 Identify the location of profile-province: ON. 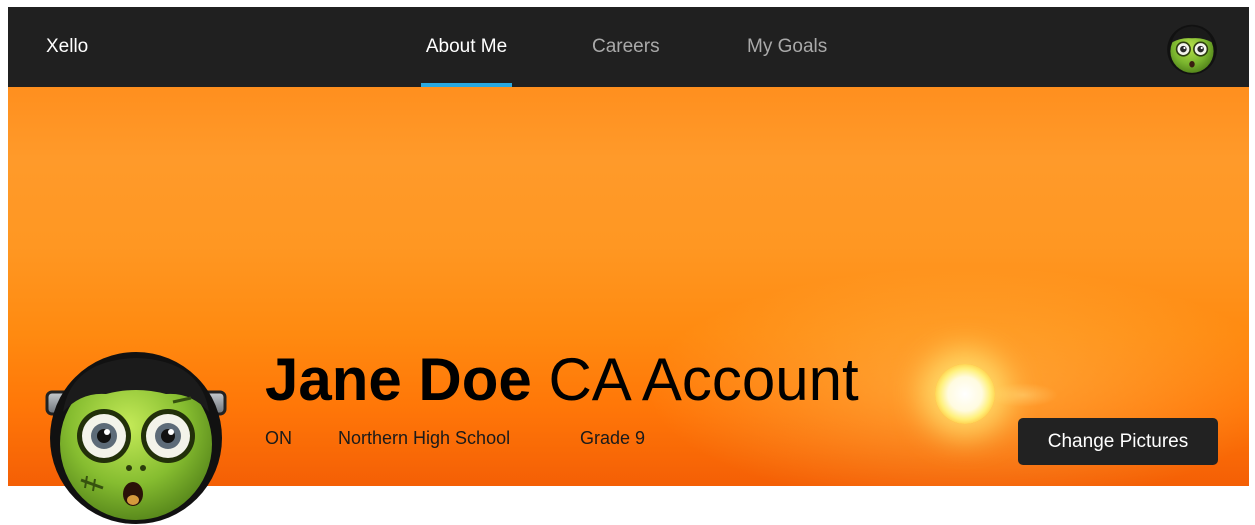
(278, 438).